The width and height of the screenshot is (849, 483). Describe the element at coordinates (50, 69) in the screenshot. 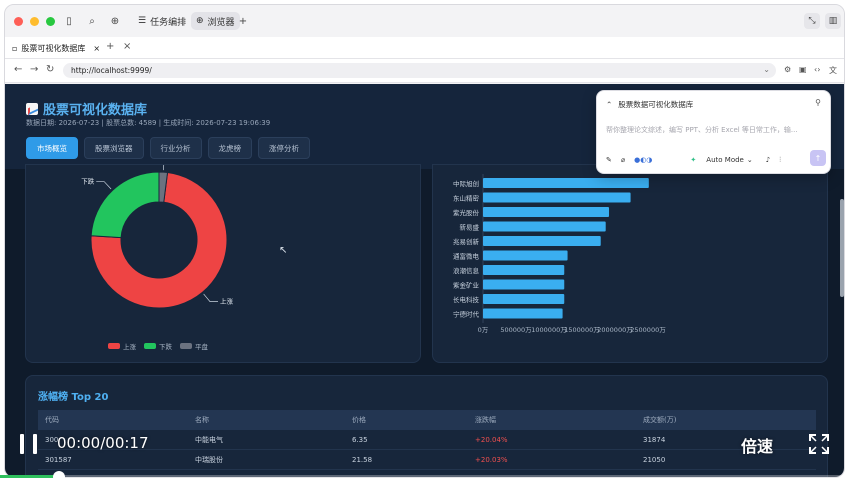

I see `reload-icon: ↻` at that location.